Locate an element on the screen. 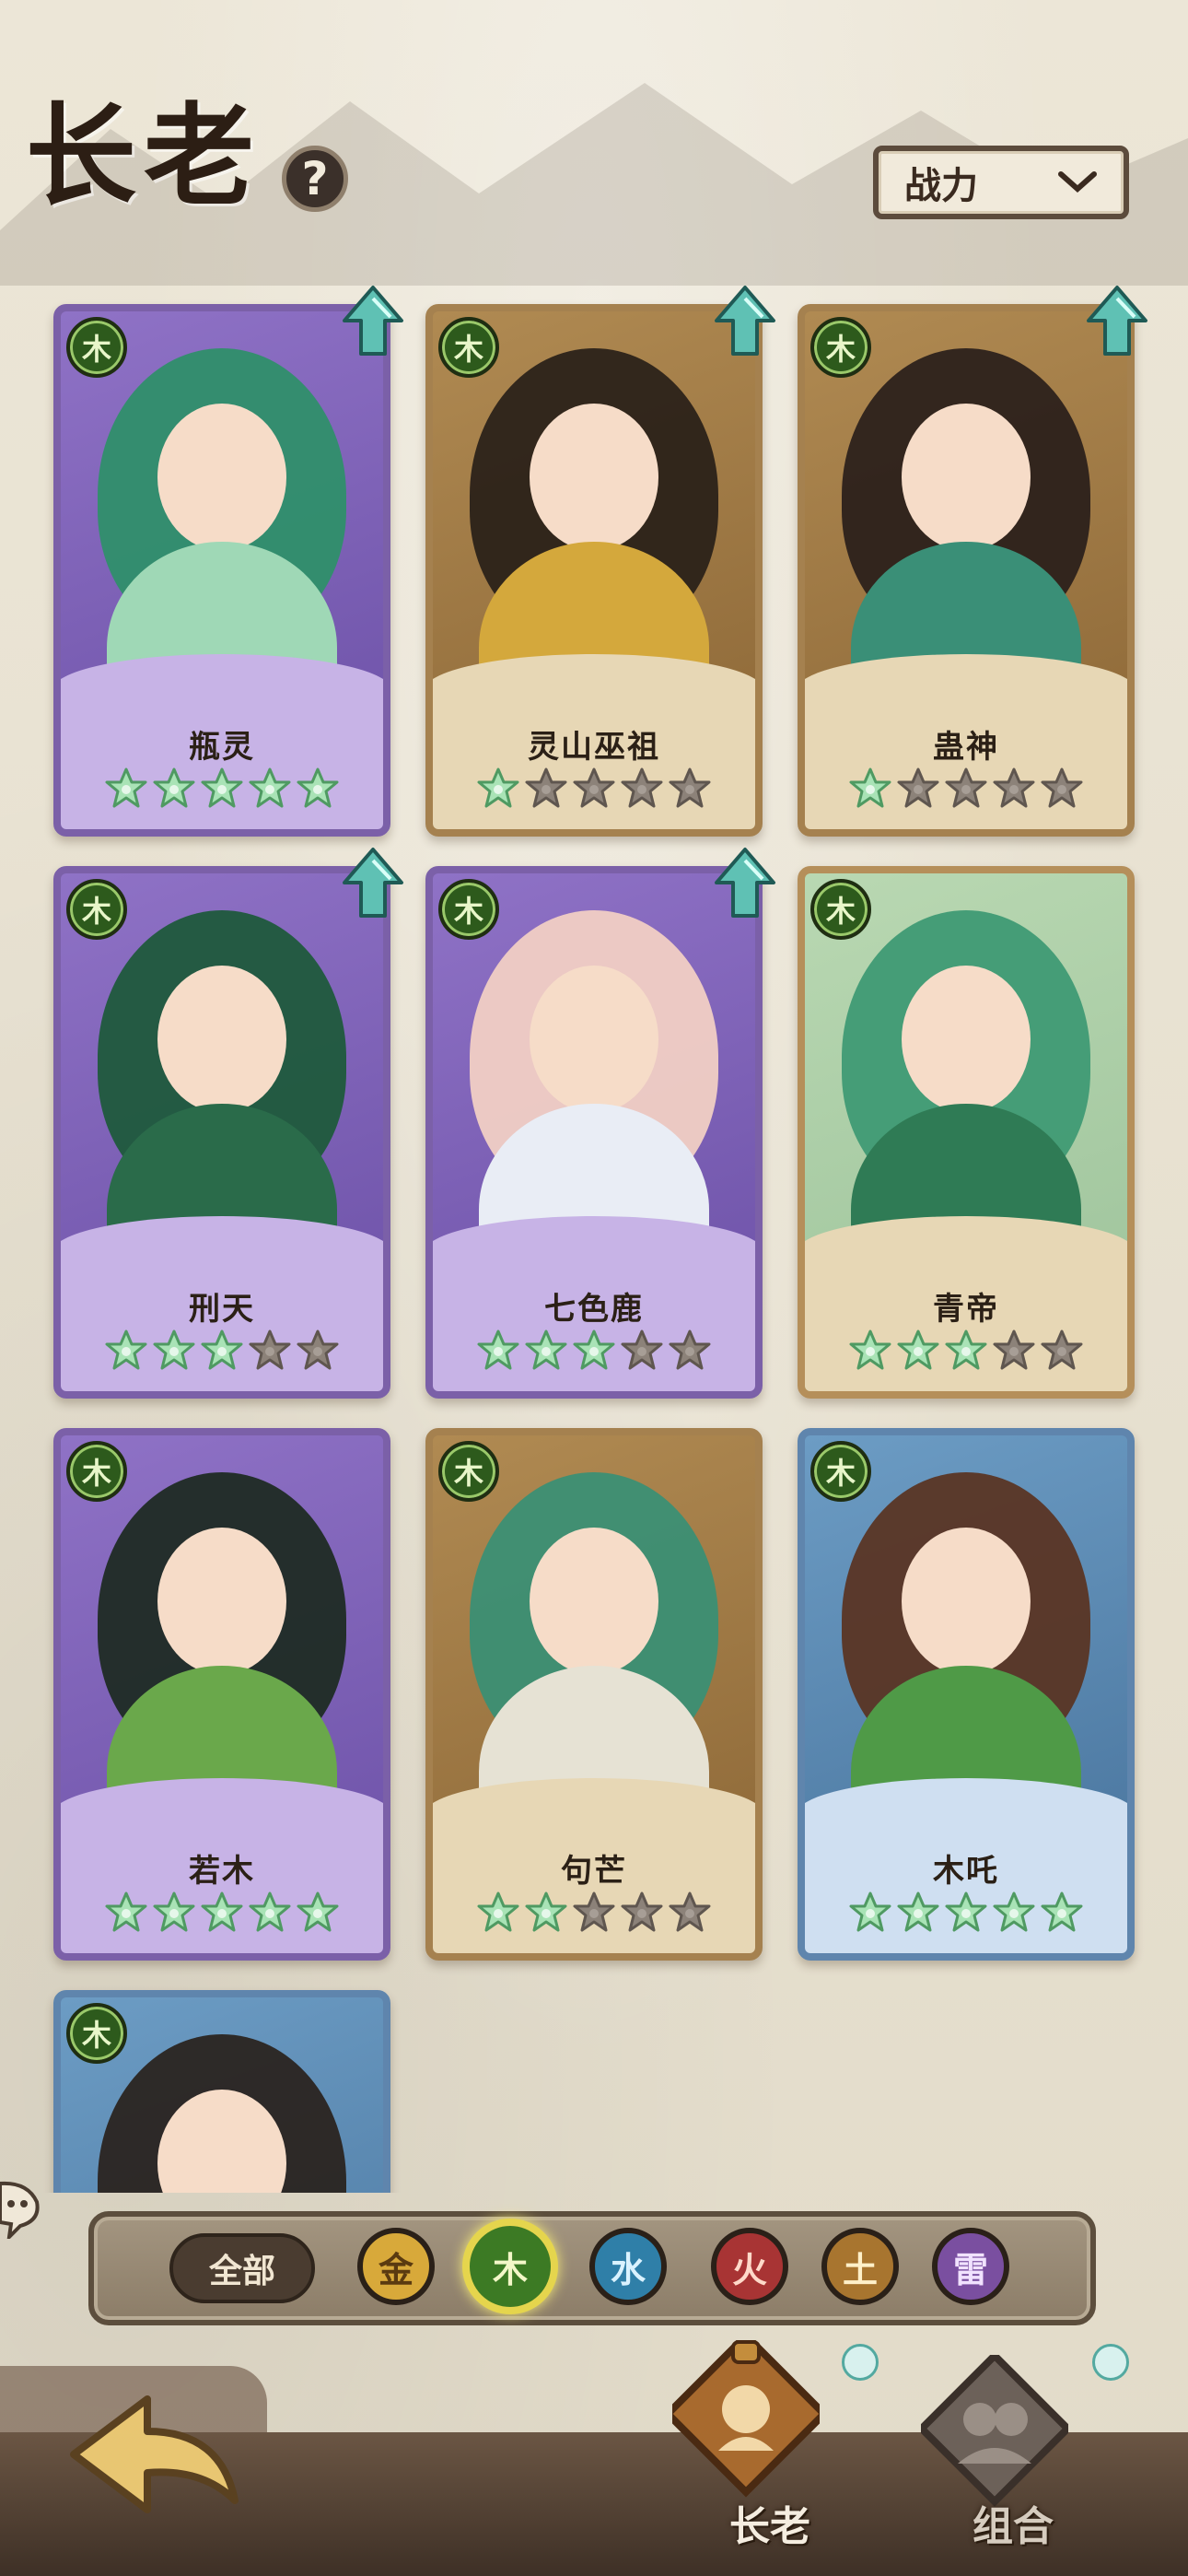  character-name: 蛊神 is located at coordinates (966, 747).